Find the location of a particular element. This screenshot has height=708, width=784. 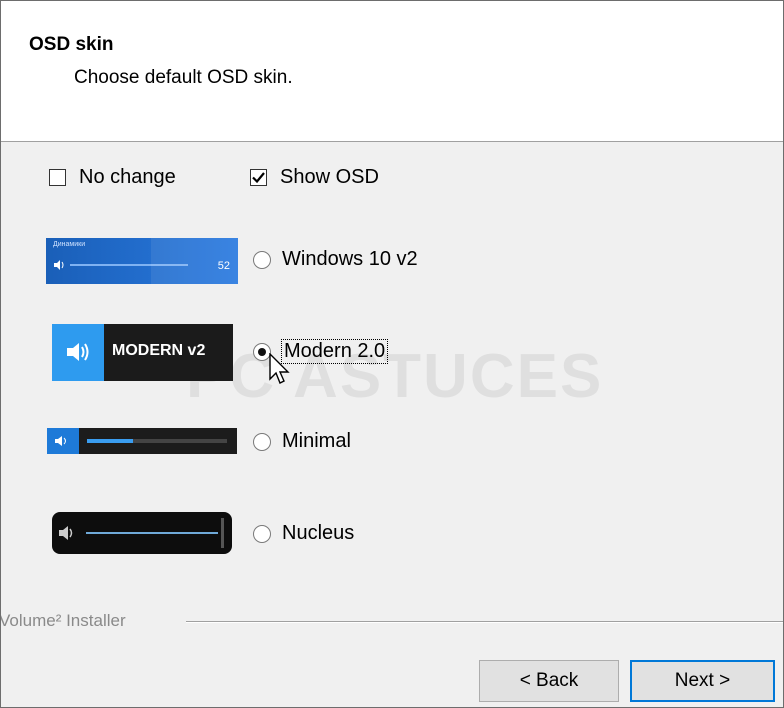

page-subtitle: Choose default OSD skin. is located at coordinates (183, 77).